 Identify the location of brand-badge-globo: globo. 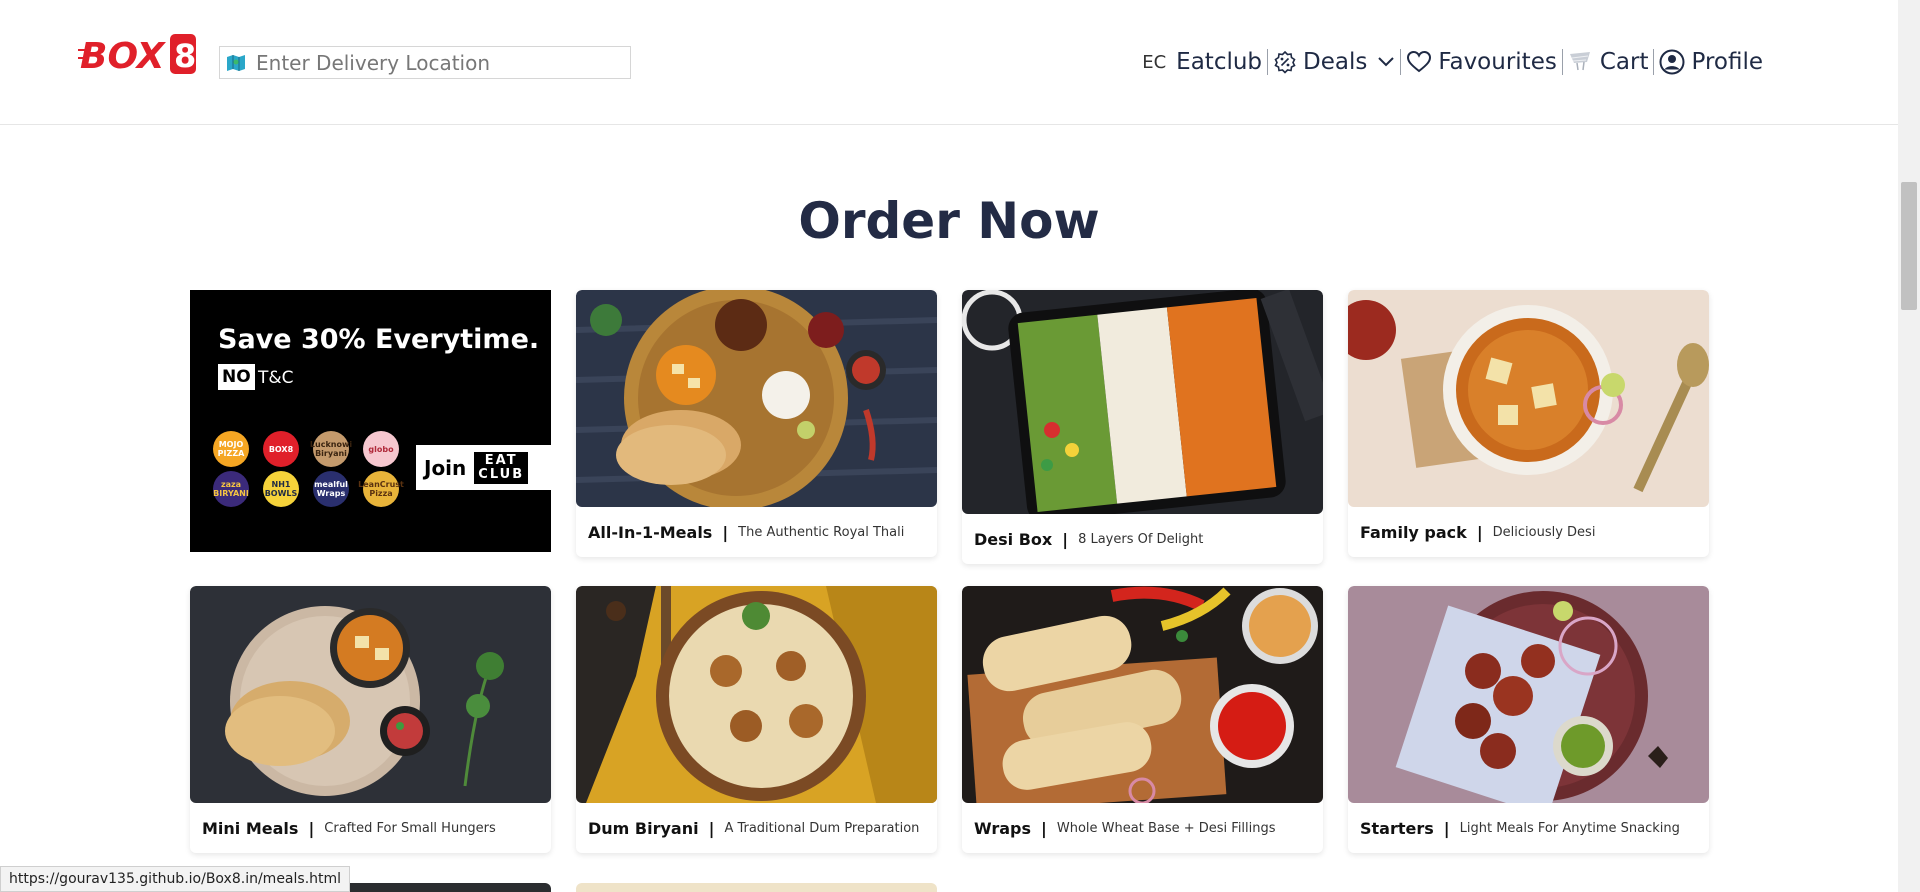
(381, 449).